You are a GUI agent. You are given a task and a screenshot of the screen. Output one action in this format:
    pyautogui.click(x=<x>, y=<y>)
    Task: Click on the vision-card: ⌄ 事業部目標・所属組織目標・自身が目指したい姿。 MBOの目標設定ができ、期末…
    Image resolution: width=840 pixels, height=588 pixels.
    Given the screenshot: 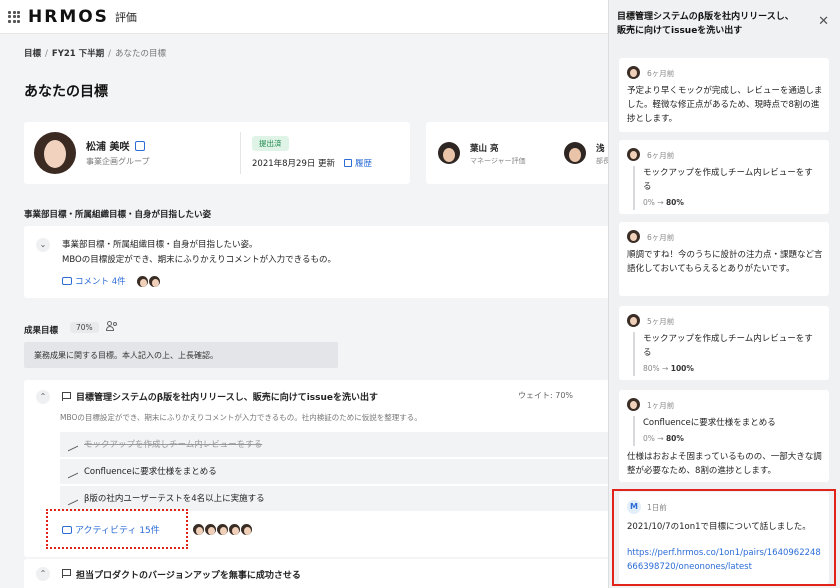 What is the action you would take?
    pyautogui.click(x=316, y=262)
    